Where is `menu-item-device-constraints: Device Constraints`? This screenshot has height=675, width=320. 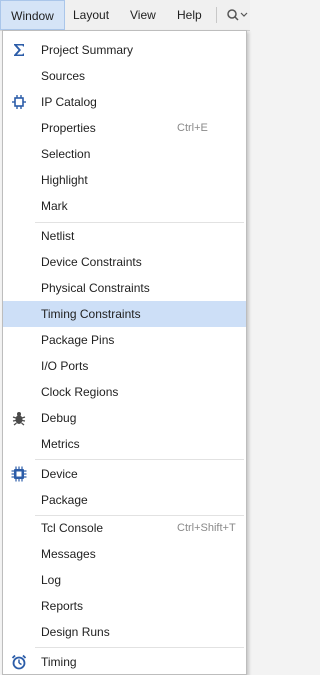 menu-item-device-constraints: Device Constraints is located at coordinates (124, 262).